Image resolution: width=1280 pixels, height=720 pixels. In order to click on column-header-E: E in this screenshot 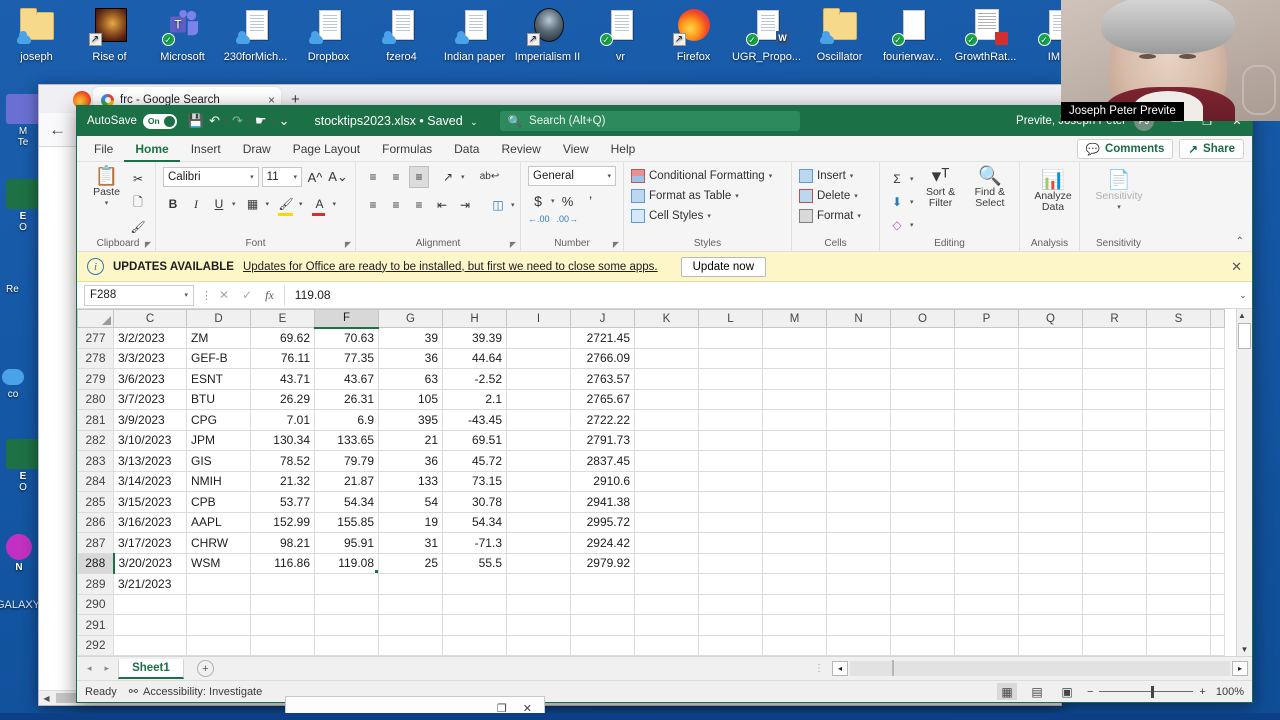, I will do `click(282, 318)`.